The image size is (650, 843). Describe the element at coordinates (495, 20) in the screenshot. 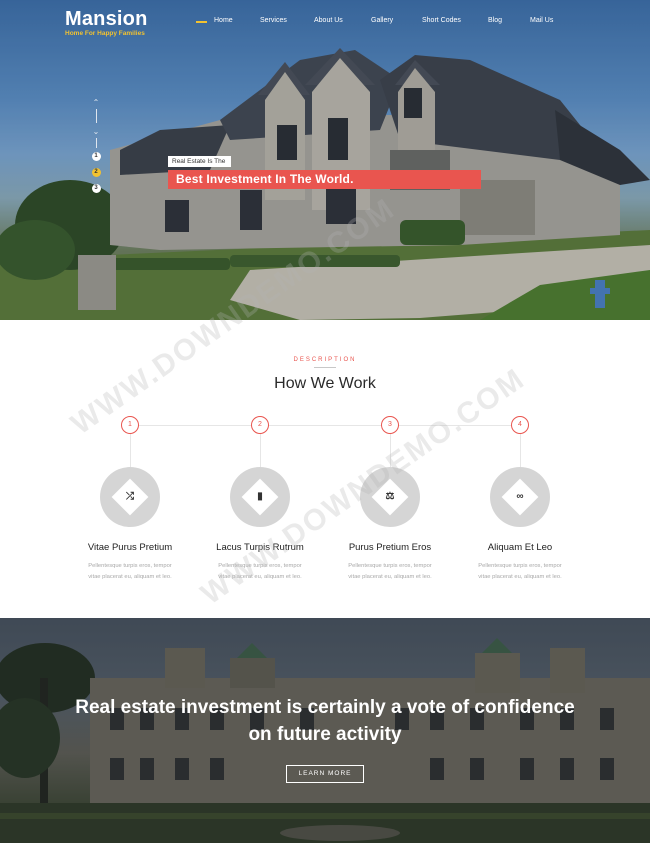

I see `nav-blog: Blog` at that location.